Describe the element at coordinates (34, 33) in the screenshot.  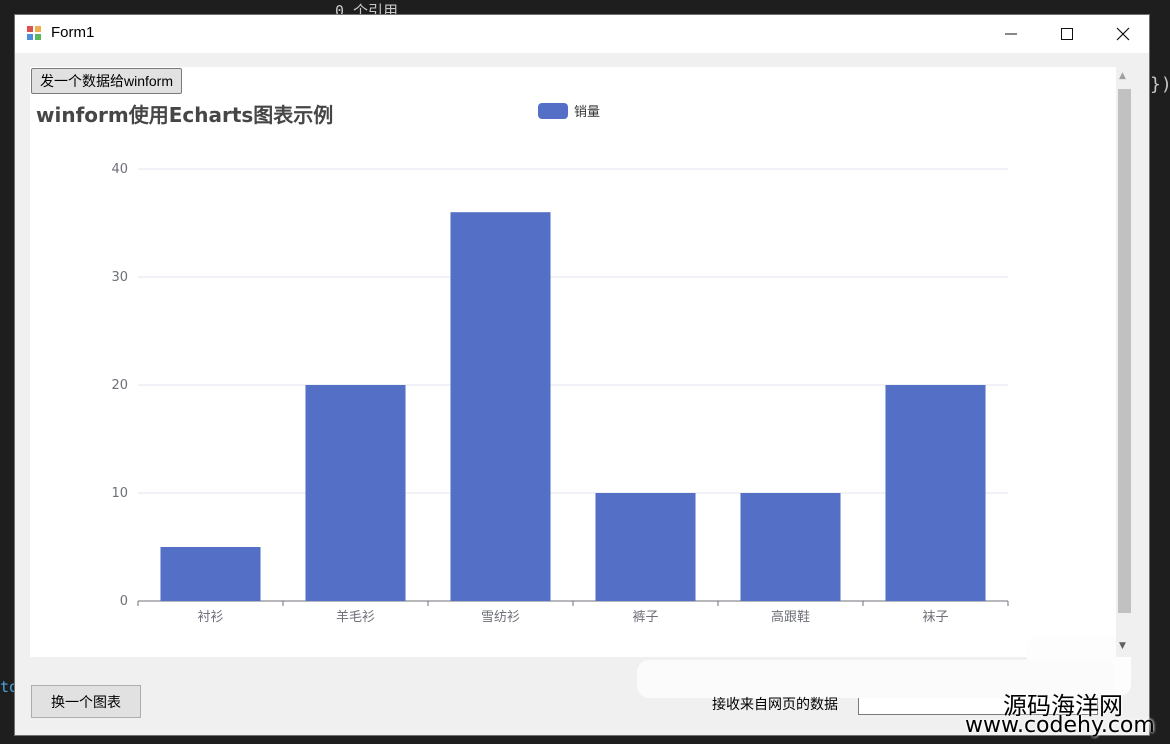
I see `app-icon` at that location.